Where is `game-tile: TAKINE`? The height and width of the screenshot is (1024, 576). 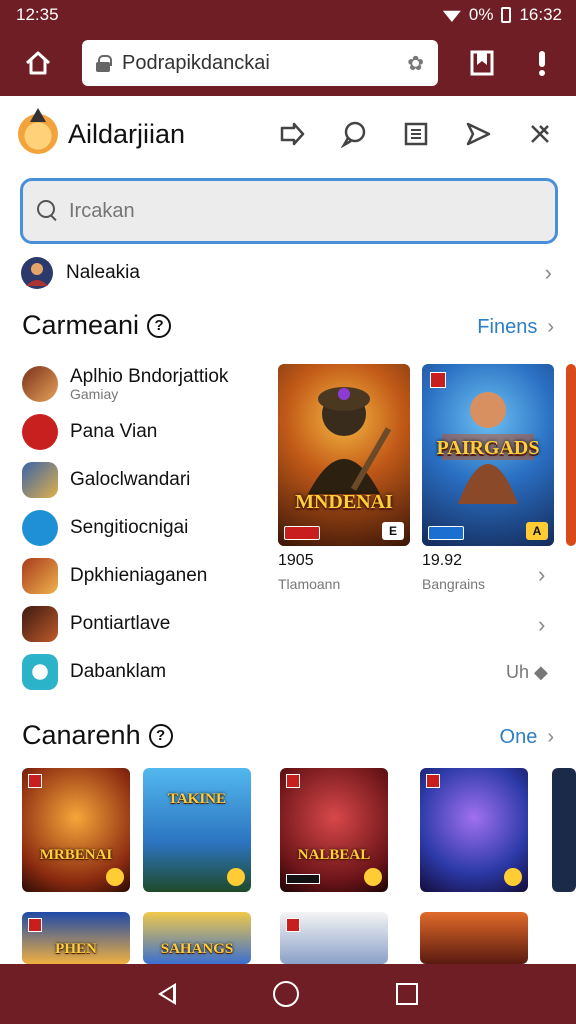 game-tile: TAKINE is located at coordinates (197, 830).